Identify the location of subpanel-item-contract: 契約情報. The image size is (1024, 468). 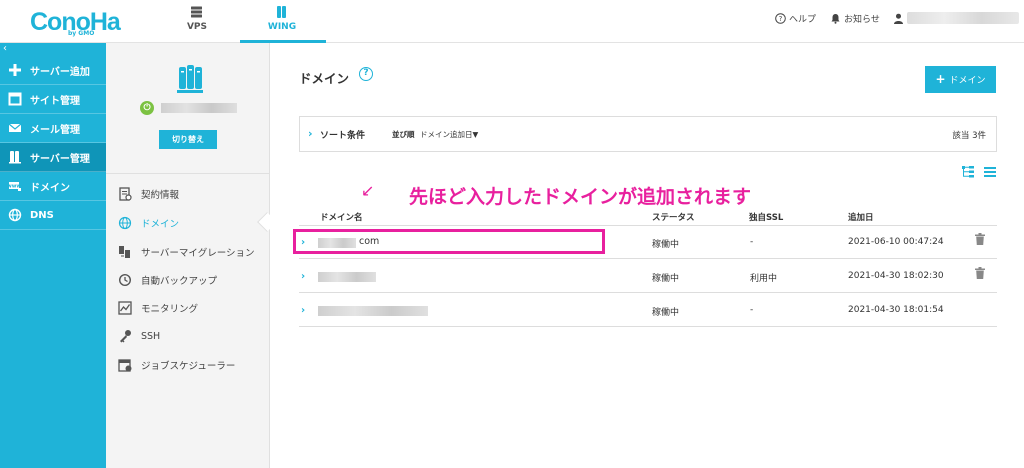
(148, 194).